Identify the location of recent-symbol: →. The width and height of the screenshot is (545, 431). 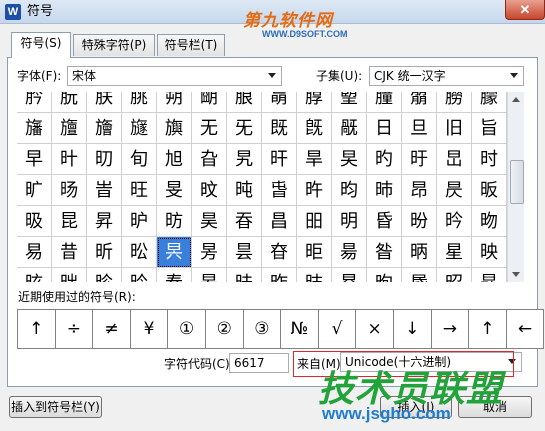
(450, 329).